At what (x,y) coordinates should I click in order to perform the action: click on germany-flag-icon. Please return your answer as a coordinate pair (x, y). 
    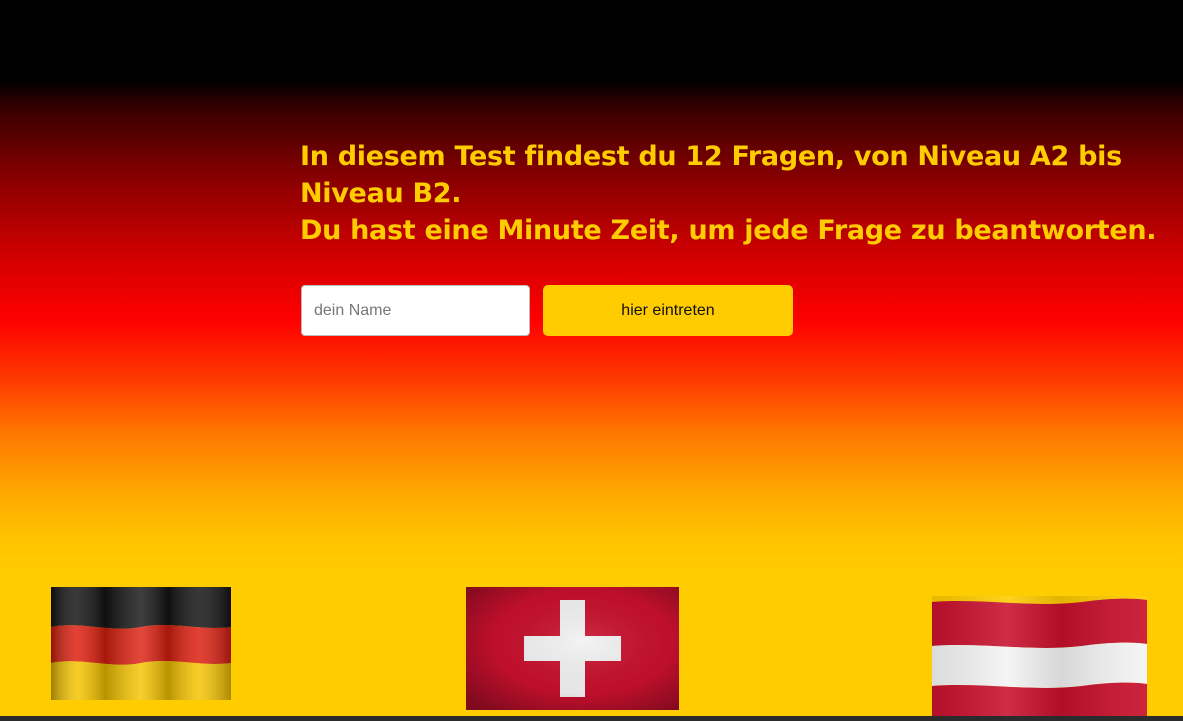
    Looking at the image, I should click on (141, 643).